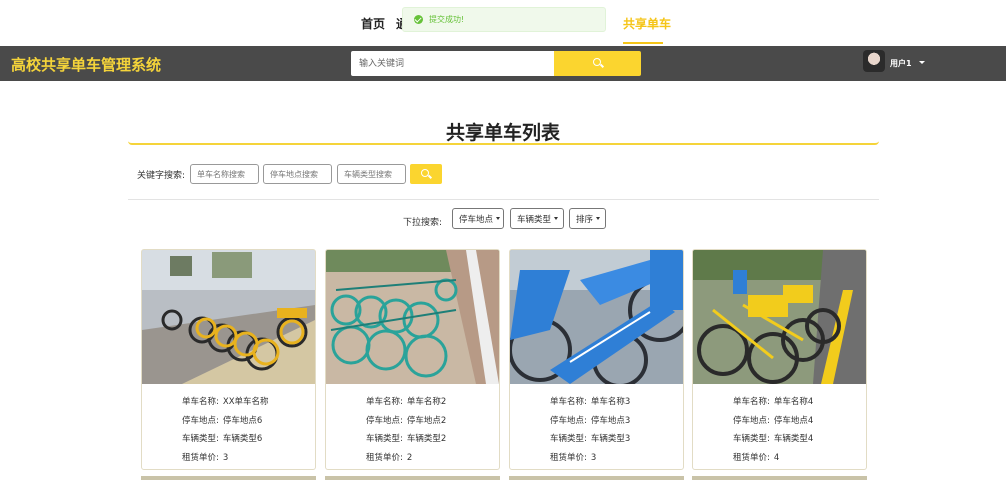 Image resolution: width=1006 pixels, height=480 pixels. Describe the element at coordinates (423, 223) in the screenshot. I see `dropdown-search-label: 下拉搜索:` at that location.